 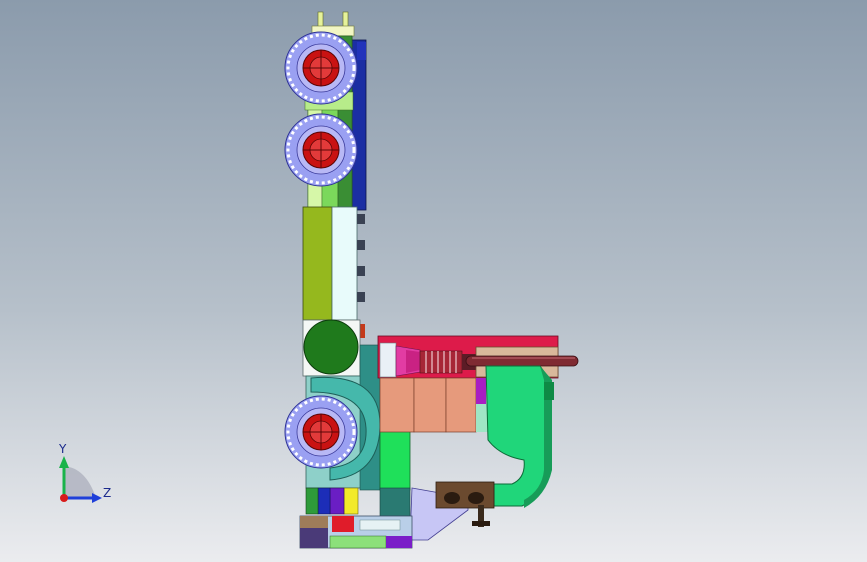 I want to click on z-axis-label: Z, so click(x=107, y=493).